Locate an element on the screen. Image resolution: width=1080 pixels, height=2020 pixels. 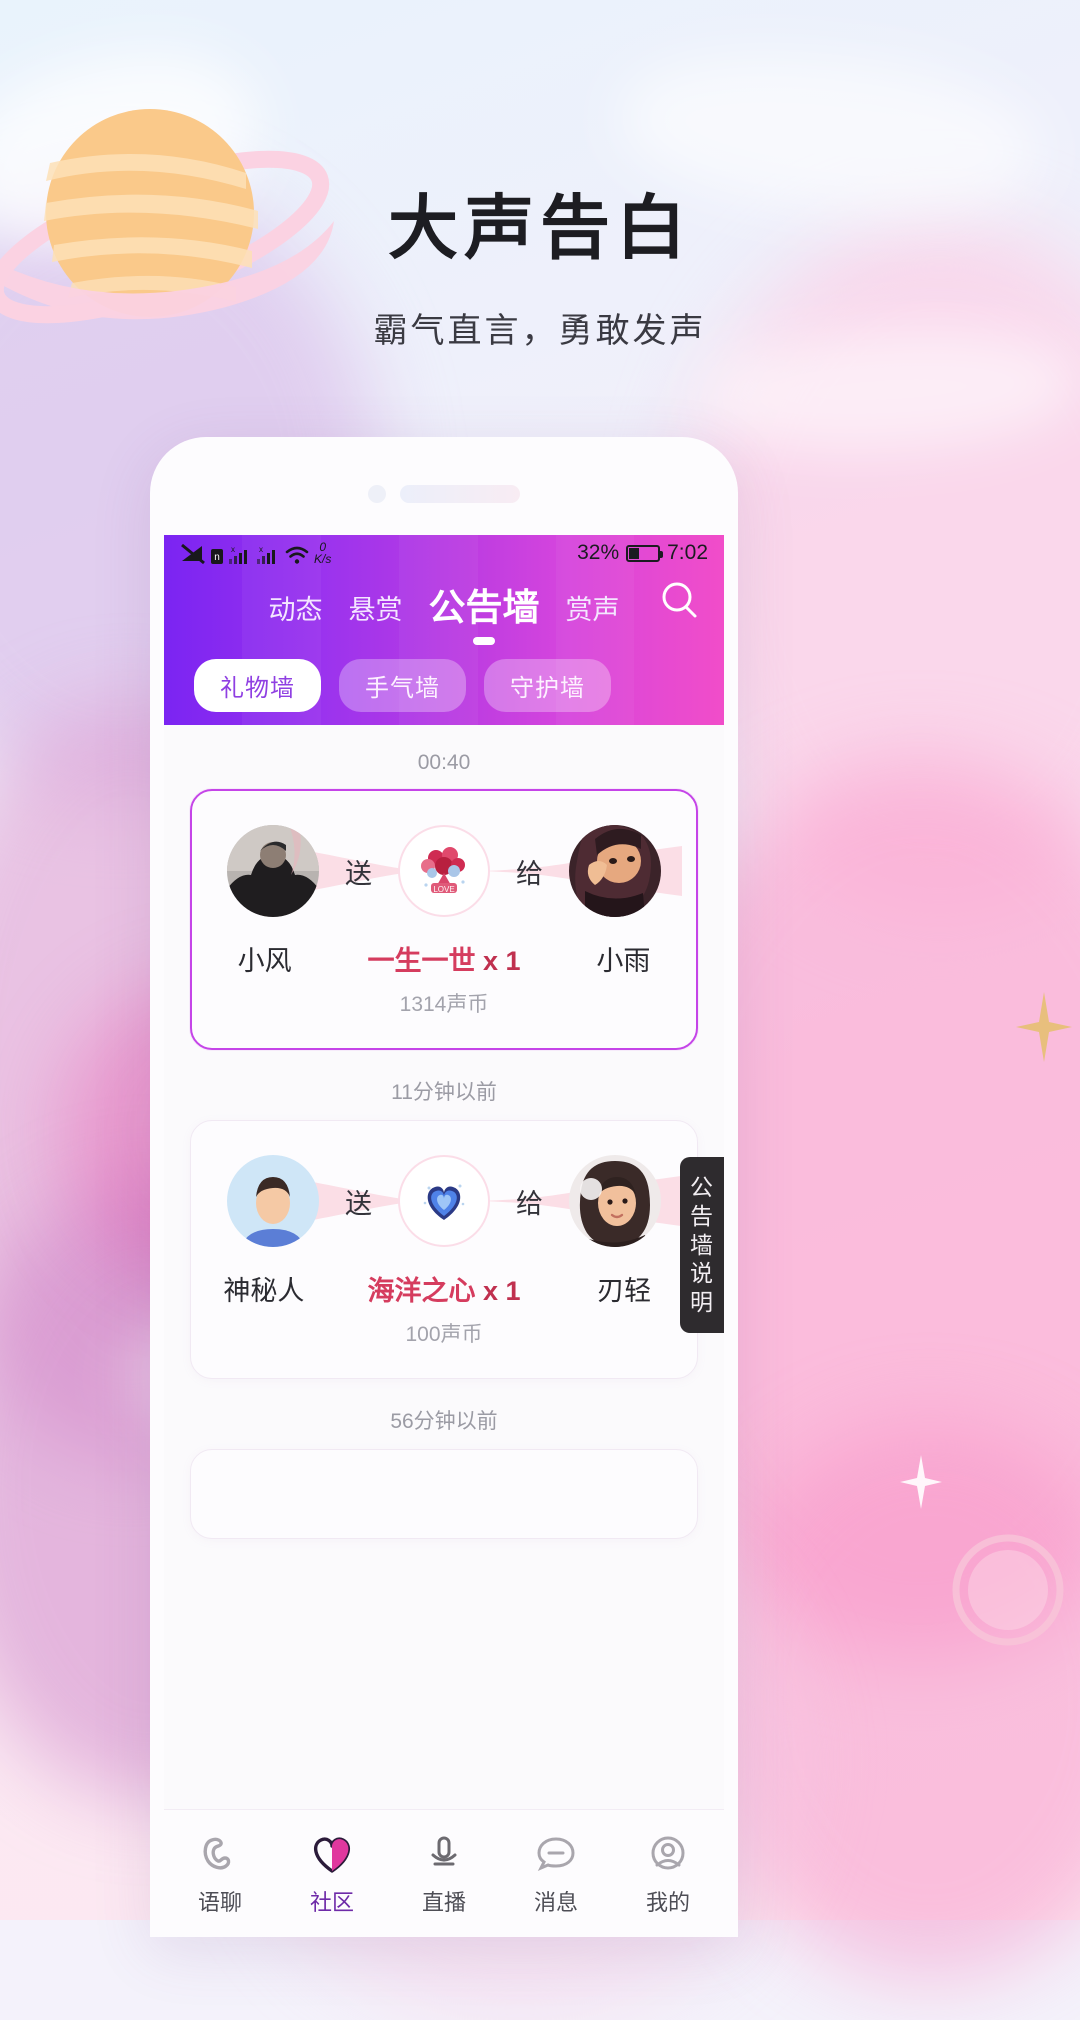
nav-label: 消息 is located at coordinates (555, 1902).